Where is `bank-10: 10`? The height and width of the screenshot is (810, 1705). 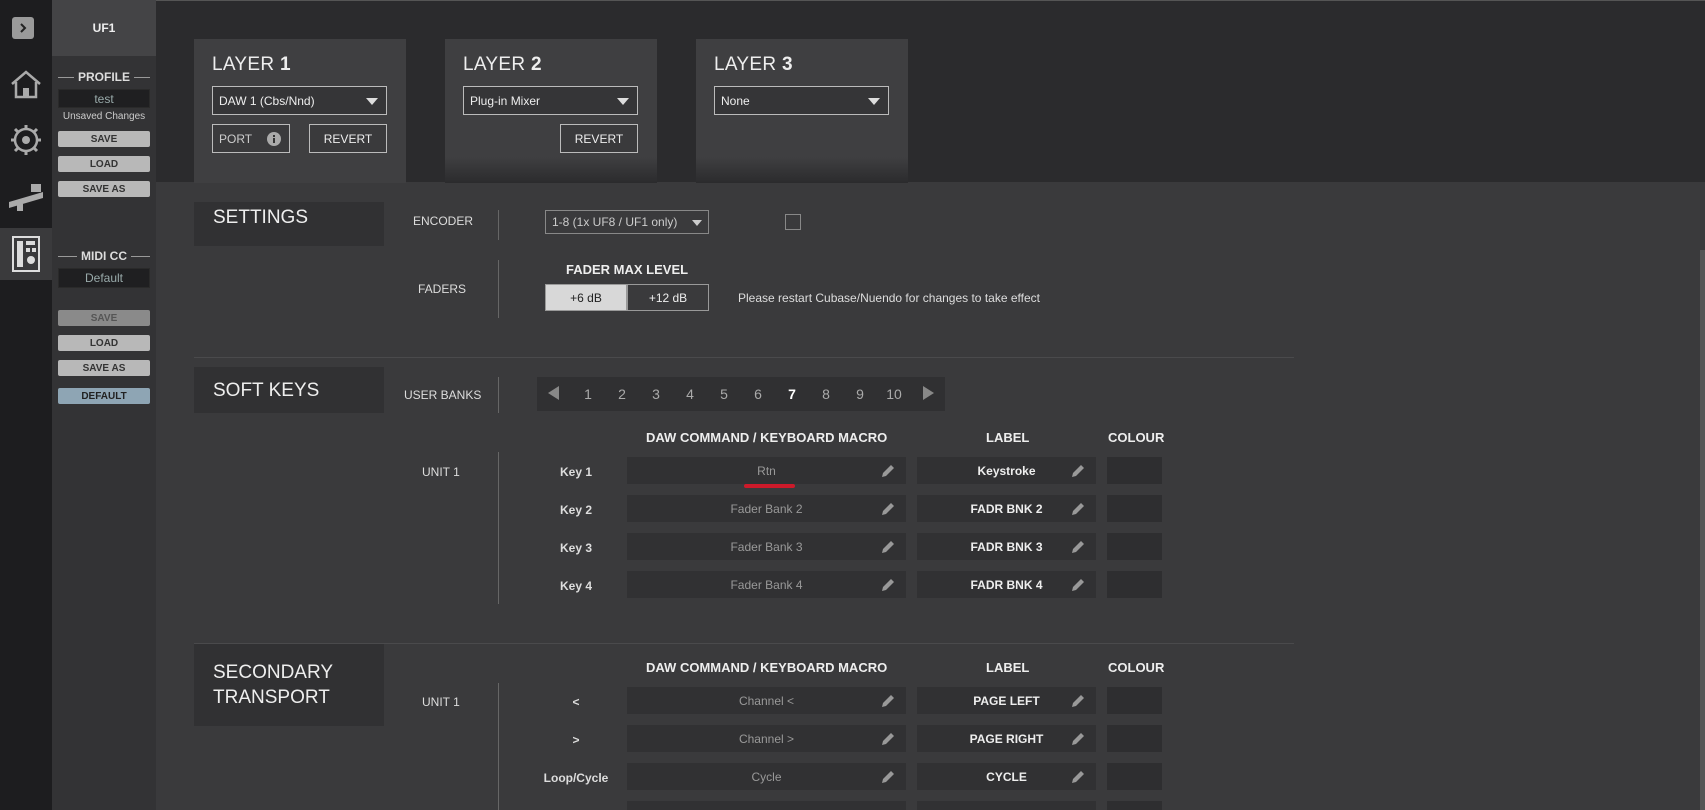
bank-10: 10 is located at coordinates (894, 394).